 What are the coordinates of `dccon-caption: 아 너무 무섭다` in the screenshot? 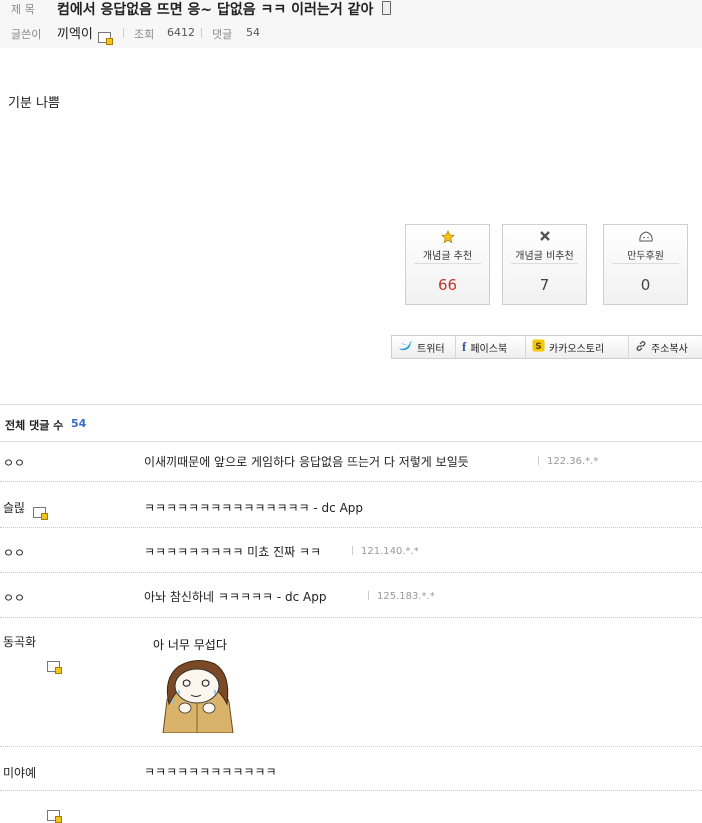 It's located at (190, 645).